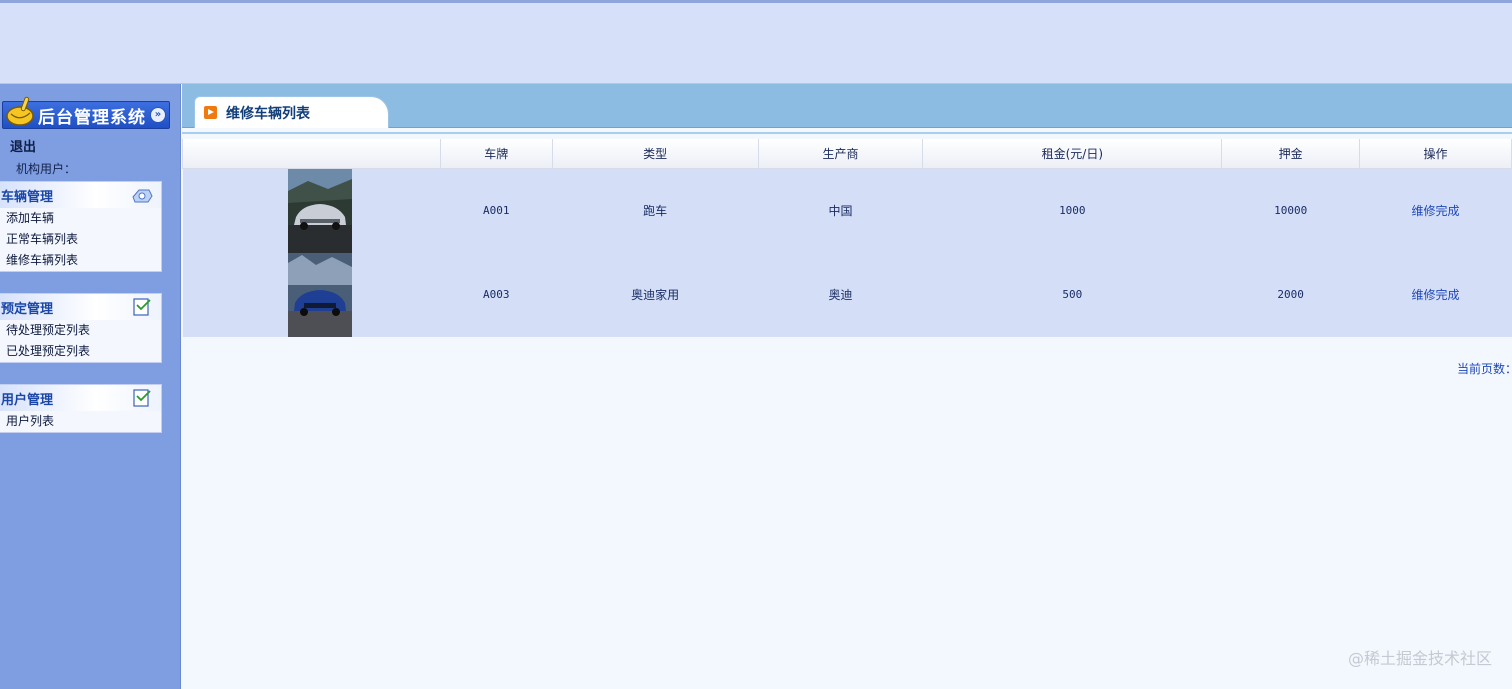 This screenshot has width=1512, height=689. Describe the element at coordinates (311, 154) in the screenshot. I see `column-header-image` at that location.